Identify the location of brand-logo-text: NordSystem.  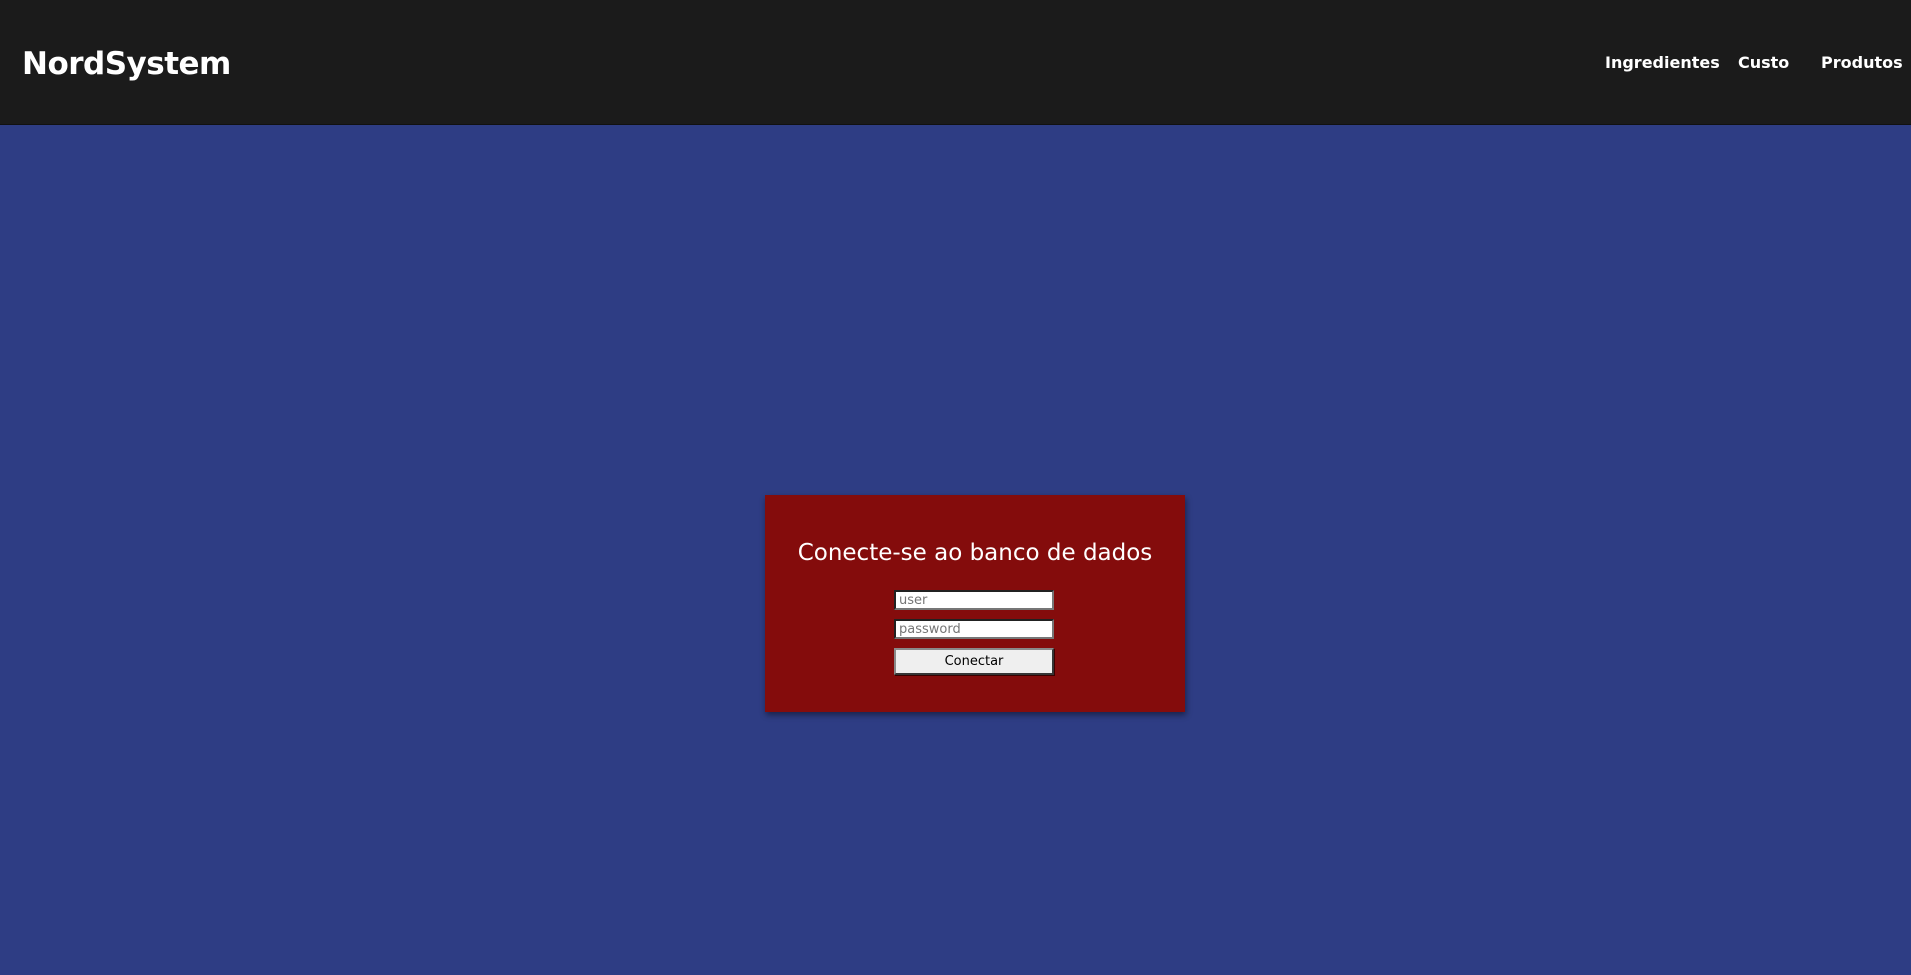
(126, 64).